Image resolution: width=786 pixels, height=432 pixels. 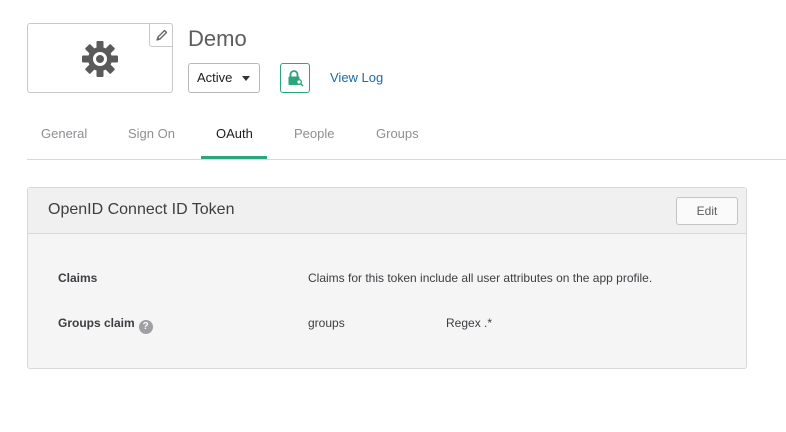 I want to click on edit-logo-button, so click(x=161, y=35).